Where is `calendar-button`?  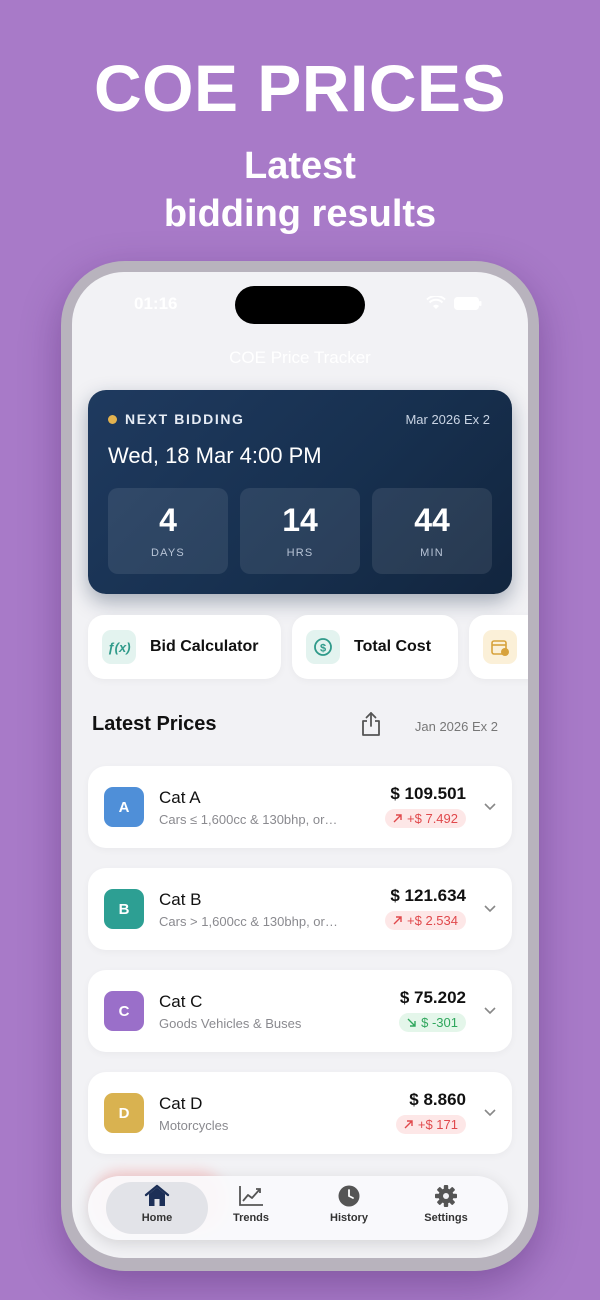
calendar-button is located at coordinates (498, 647).